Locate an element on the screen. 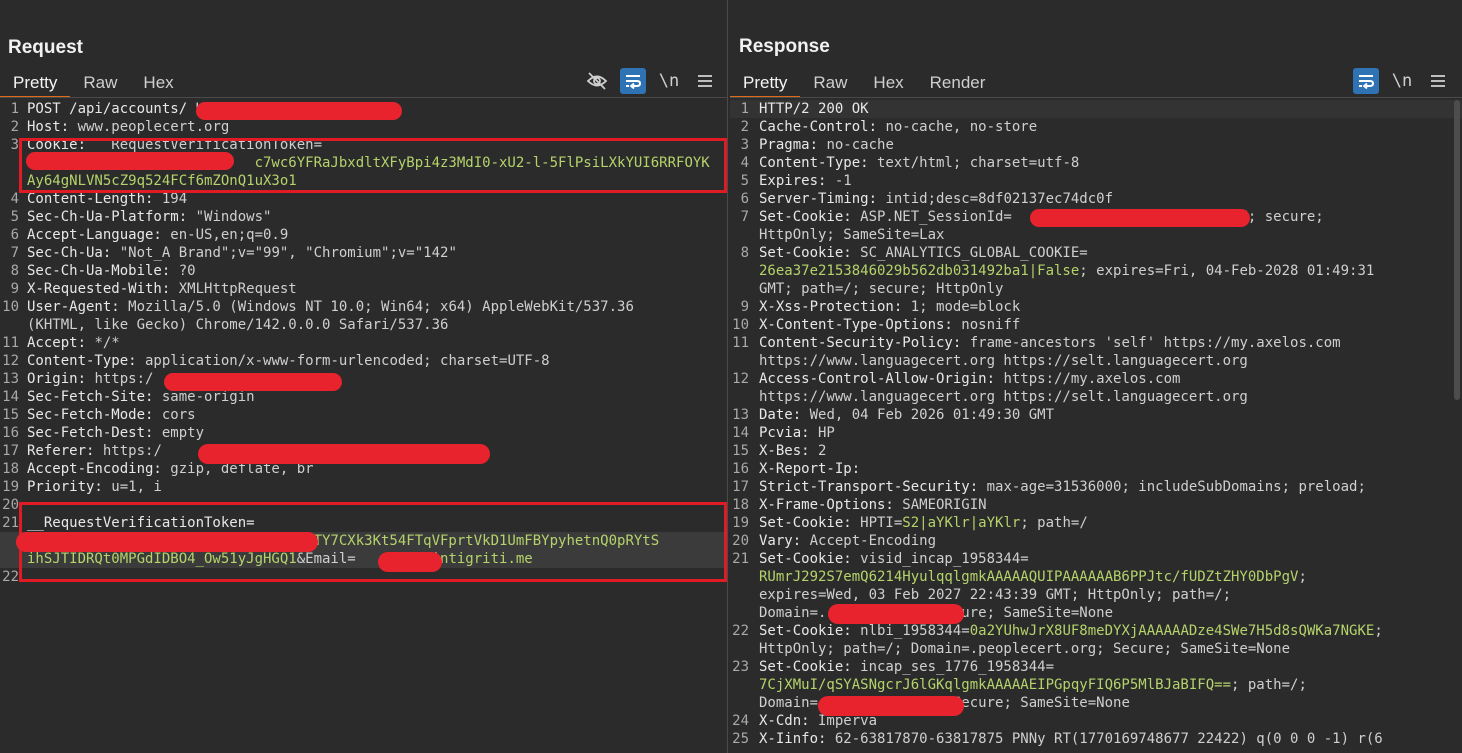 Image resolution: width=1462 pixels, height=753 pixels. code-text: Sec-Ch-Ua-Mobile: ?0 is located at coordinates (111, 271).